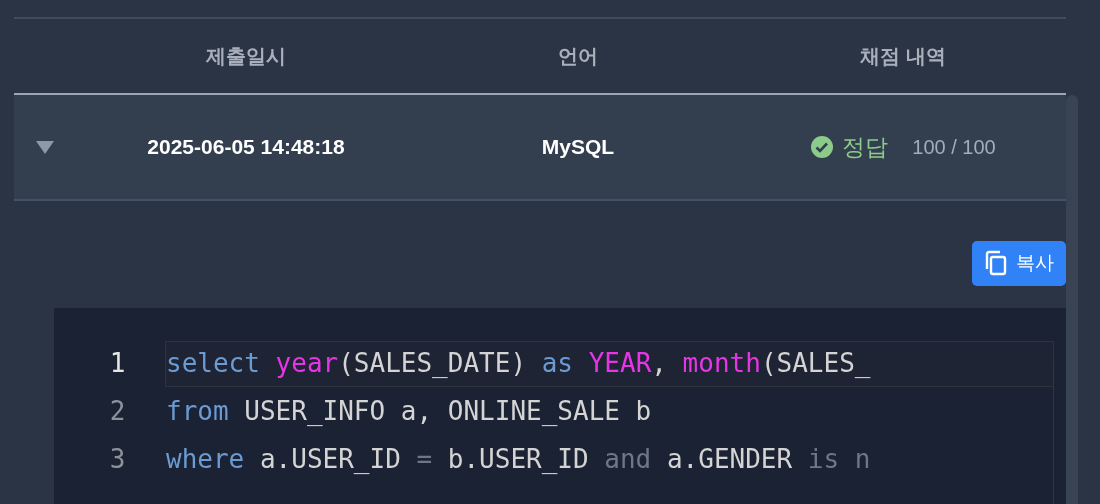  What do you see at coordinates (578, 147) in the screenshot?
I see `language-cell-text: MySQL` at bounding box center [578, 147].